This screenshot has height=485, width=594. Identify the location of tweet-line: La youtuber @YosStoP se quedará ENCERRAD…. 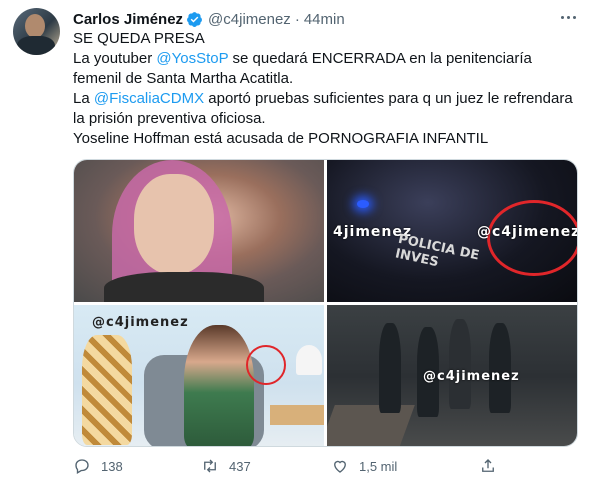
(328, 69).